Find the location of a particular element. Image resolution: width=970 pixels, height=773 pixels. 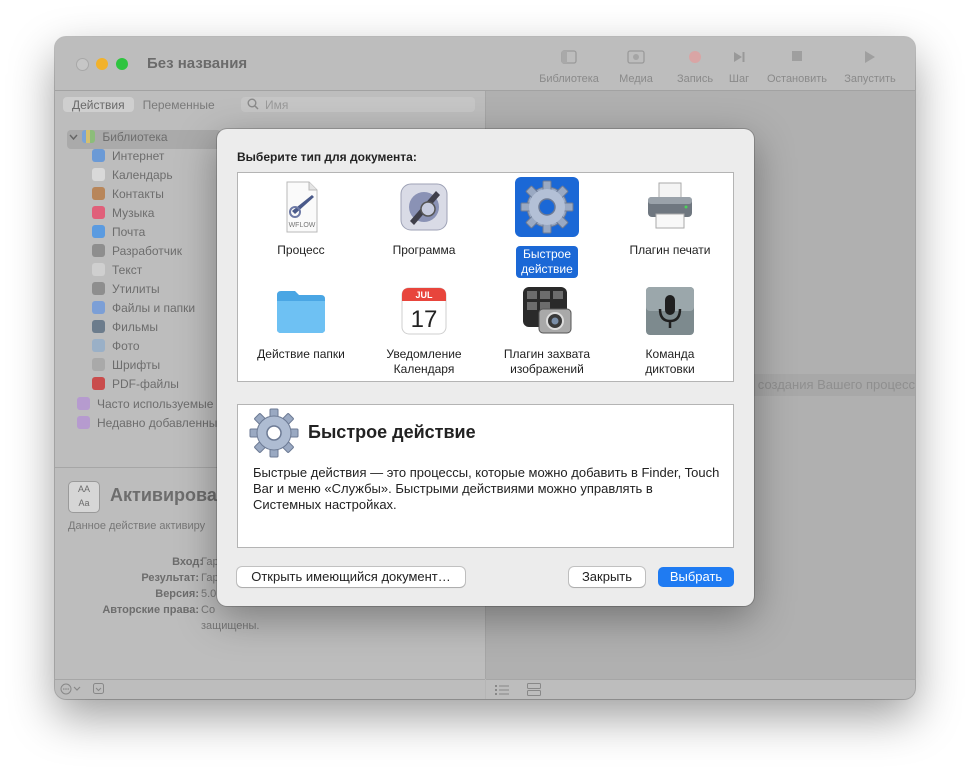

media-icon is located at coordinates (636, 59).